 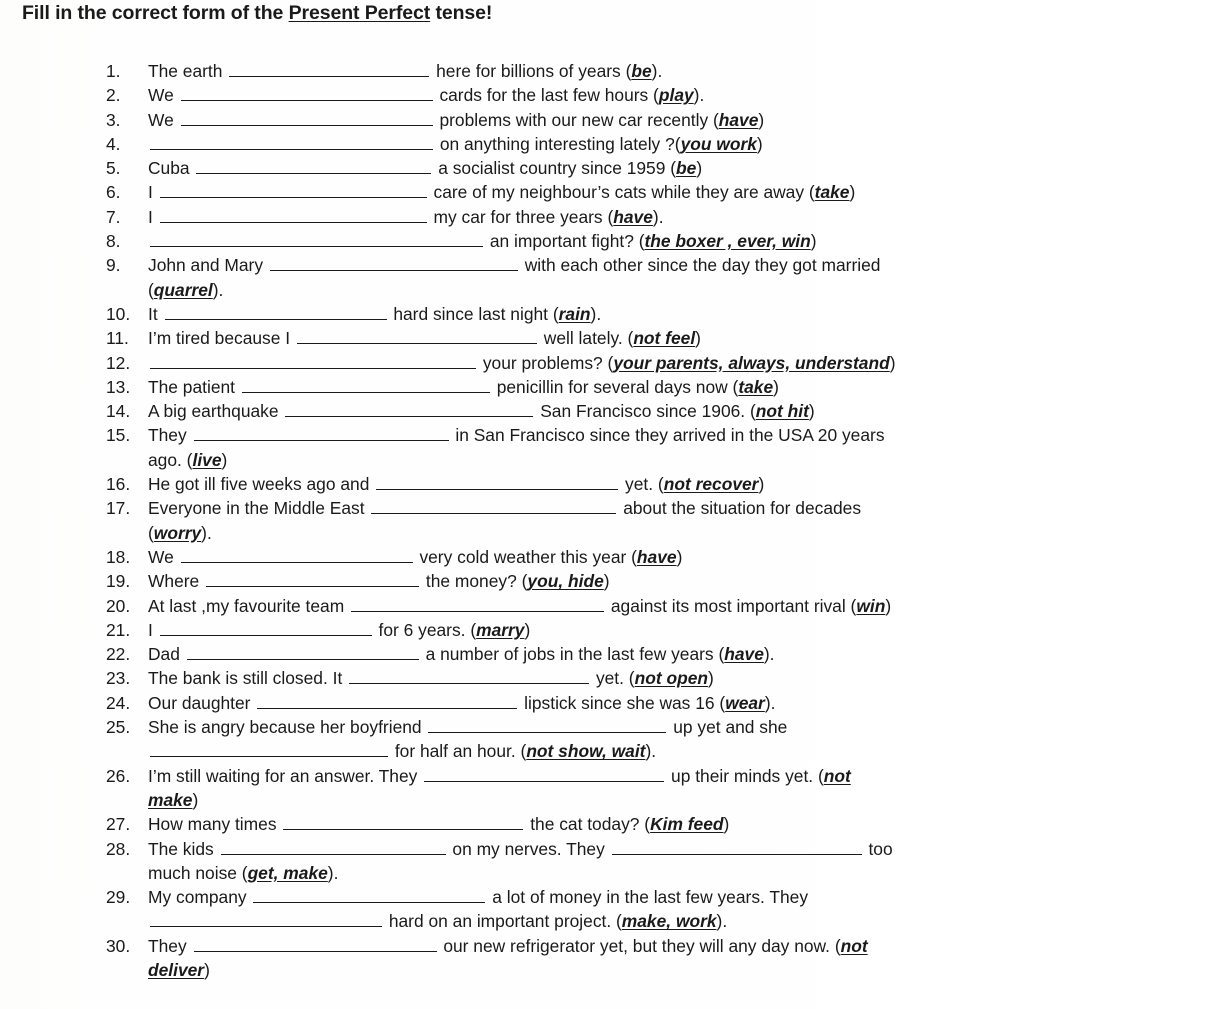 I want to click on sentence-text: A big earthquake, so click(x=216, y=411).